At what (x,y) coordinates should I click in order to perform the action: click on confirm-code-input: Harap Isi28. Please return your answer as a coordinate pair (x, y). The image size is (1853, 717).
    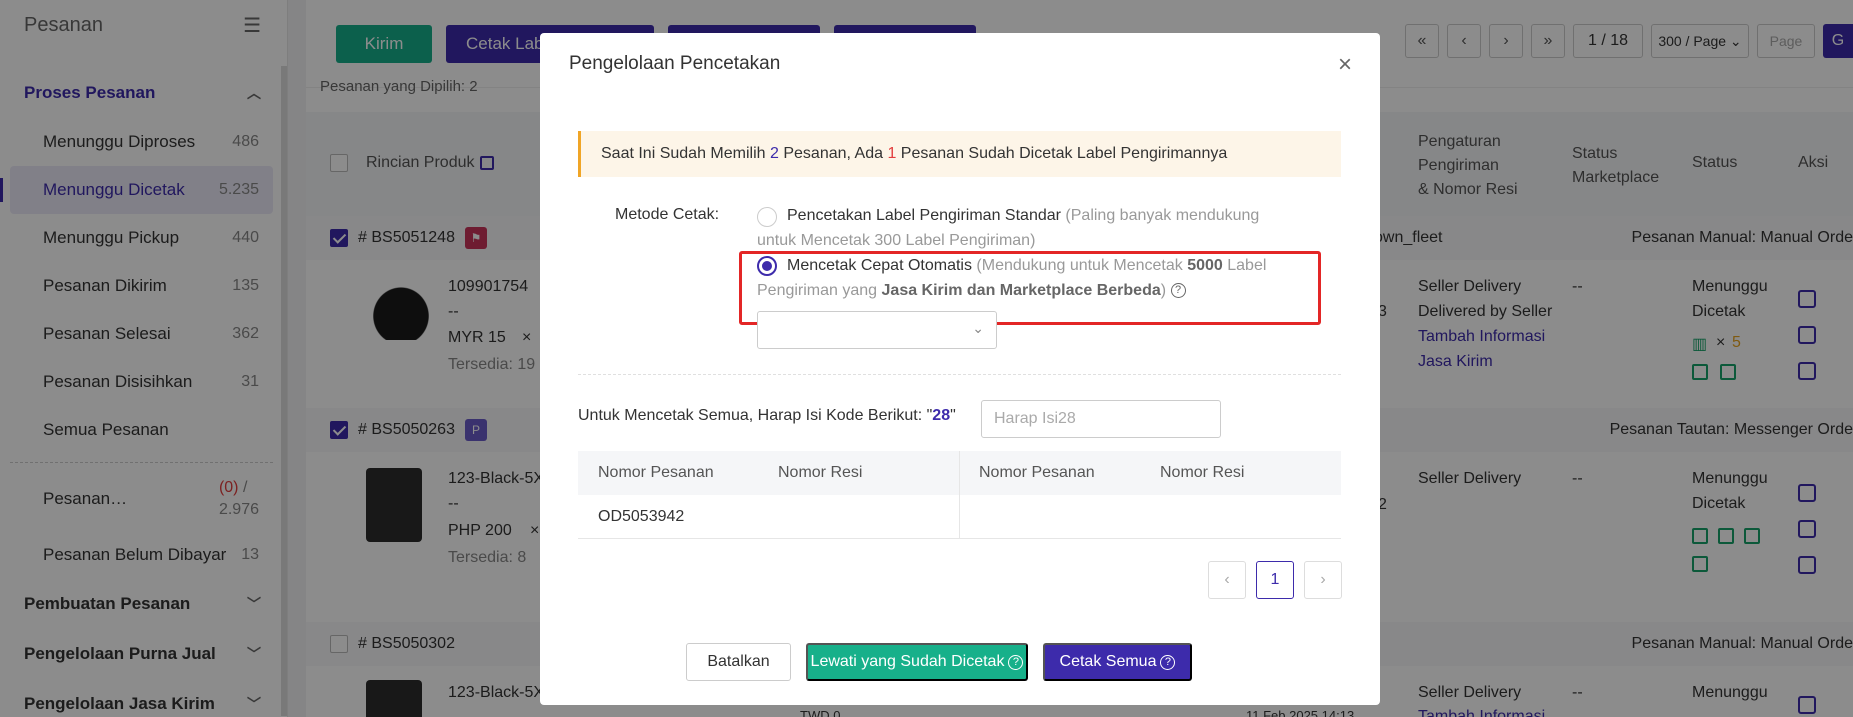
    Looking at the image, I should click on (1101, 419).